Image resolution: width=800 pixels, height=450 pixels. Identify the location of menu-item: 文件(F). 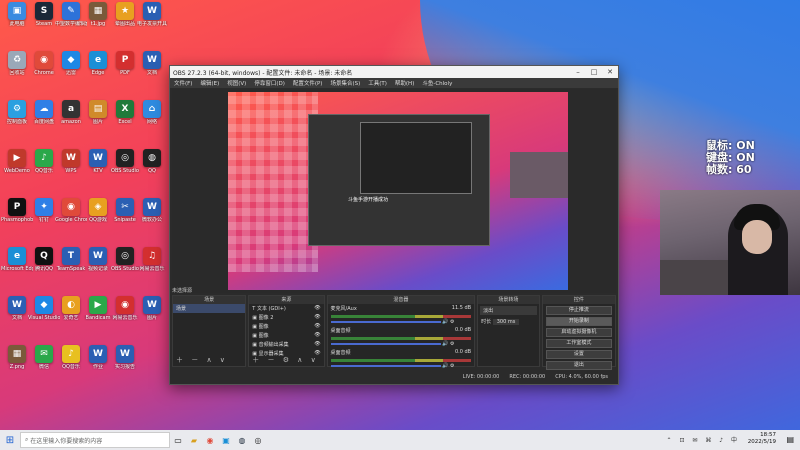
(183, 83).